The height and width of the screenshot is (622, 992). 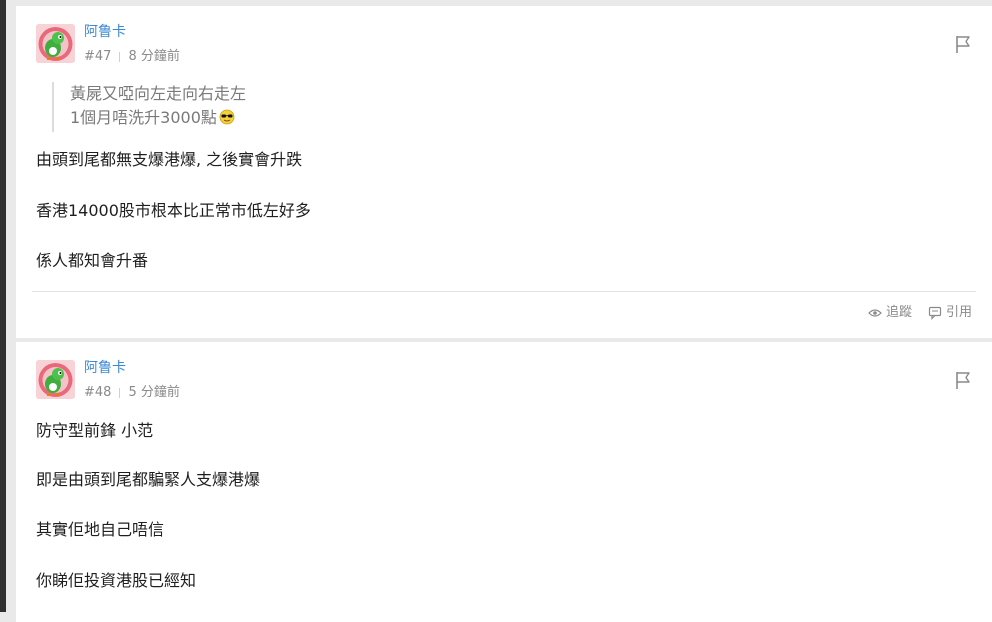 I want to click on post-meta: #48 5 分鐘前, so click(x=132, y=393).